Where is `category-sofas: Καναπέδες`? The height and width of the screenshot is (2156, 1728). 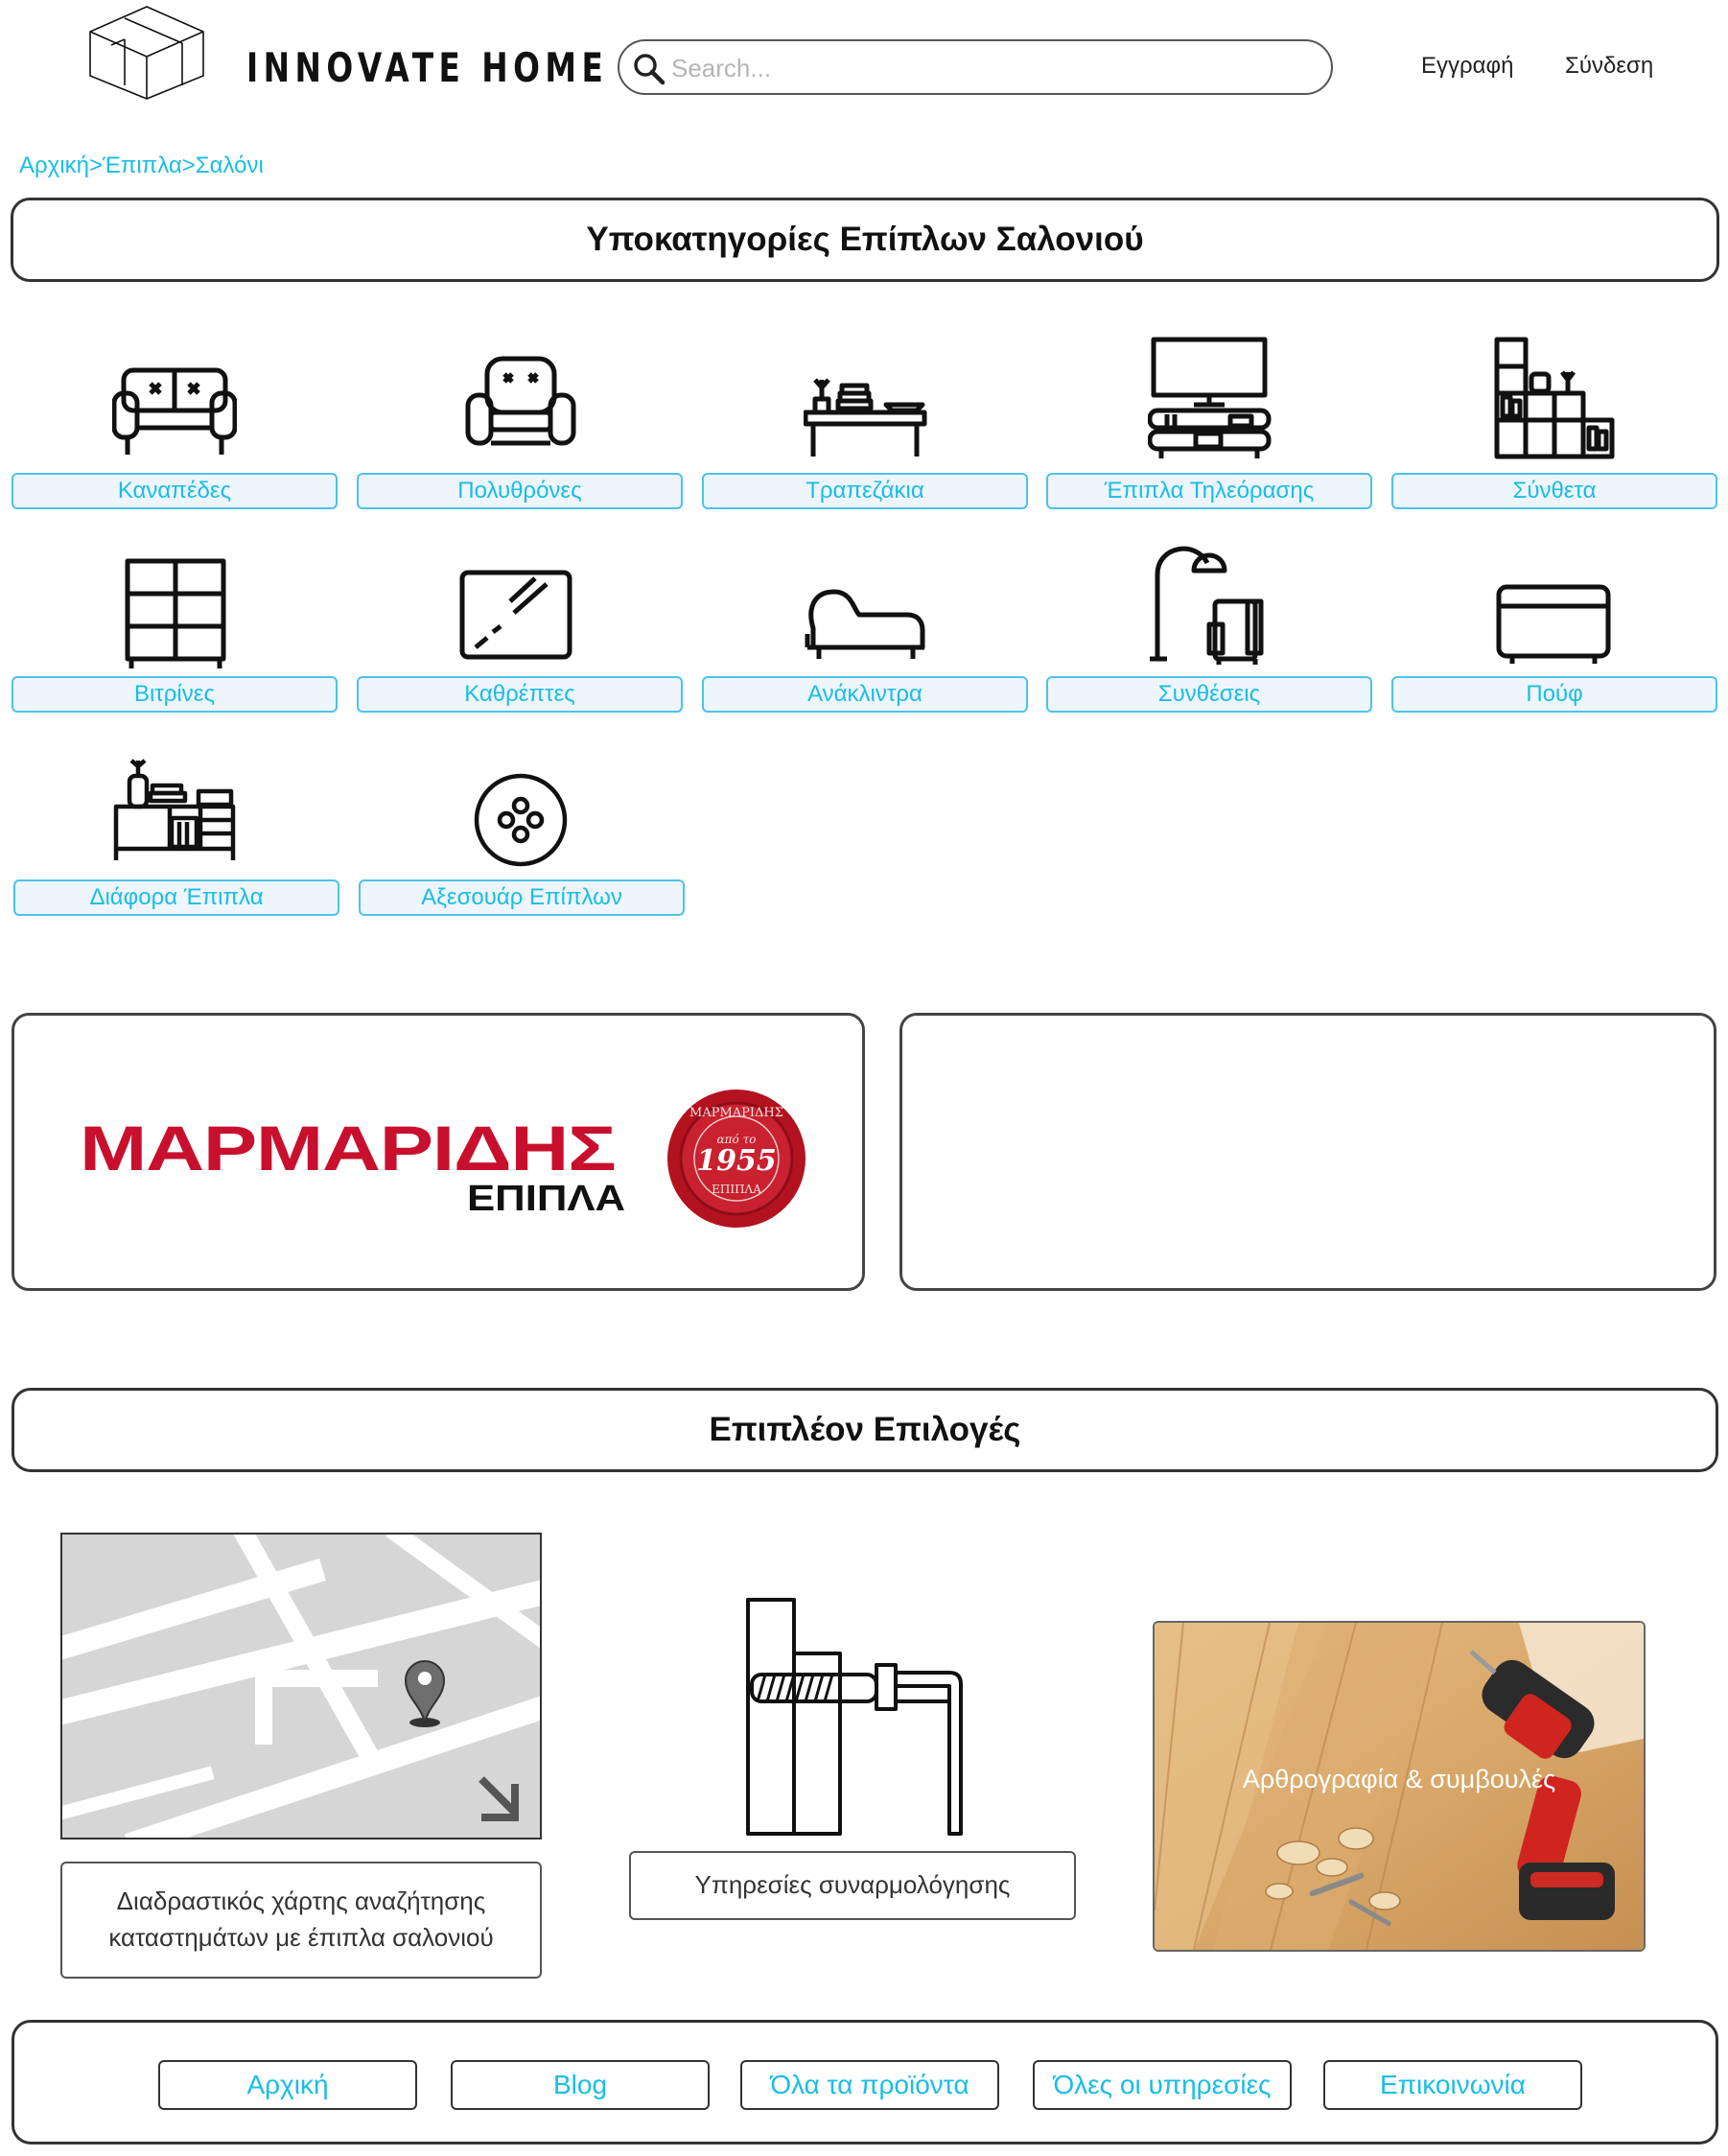 category-sofas: Καναπέδες is located at coordinates (175, 491).